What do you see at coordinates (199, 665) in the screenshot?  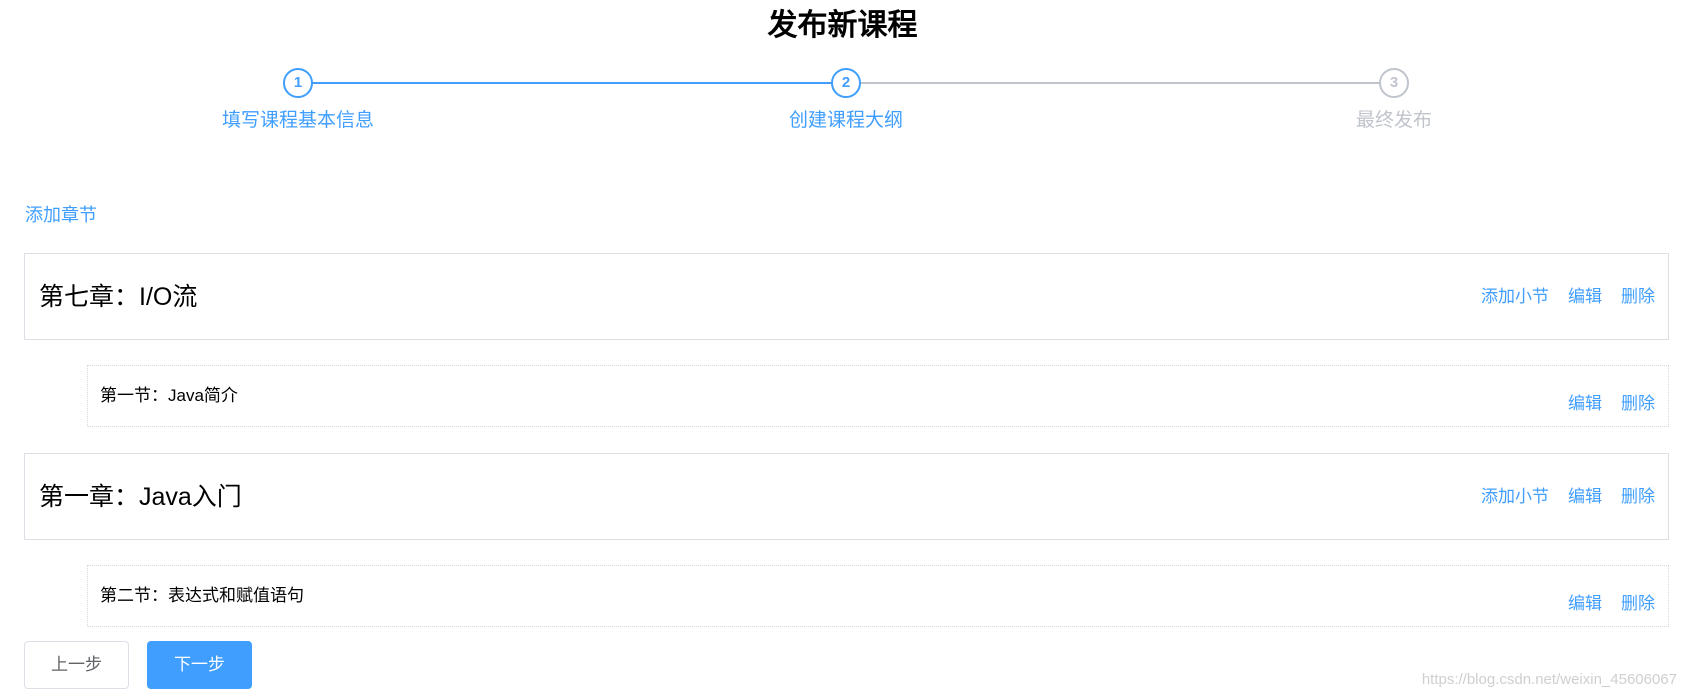 I see `next-step-button: 下一步` at bounding box center [199, 665].